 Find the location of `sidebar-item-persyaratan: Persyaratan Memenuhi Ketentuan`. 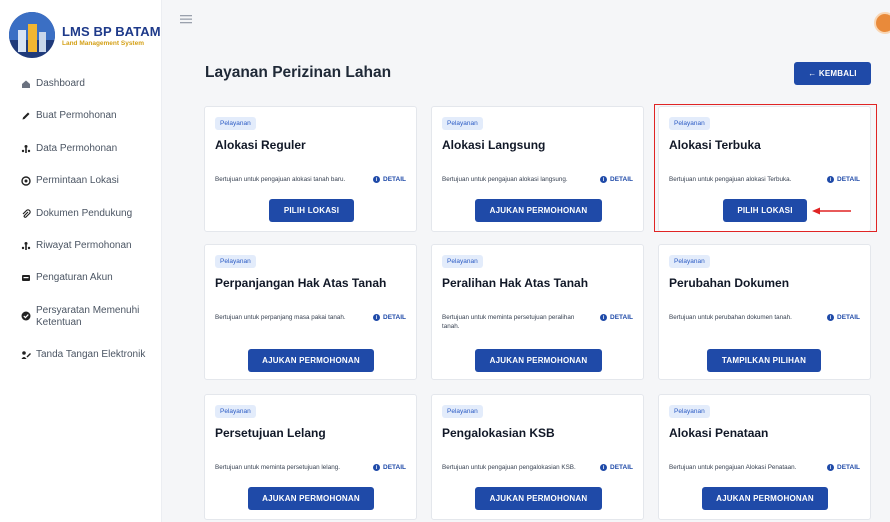

sidebar-item-persyaratan: Persyaratan Memenuhi Ketentuan is located at coordinates (81, 325).